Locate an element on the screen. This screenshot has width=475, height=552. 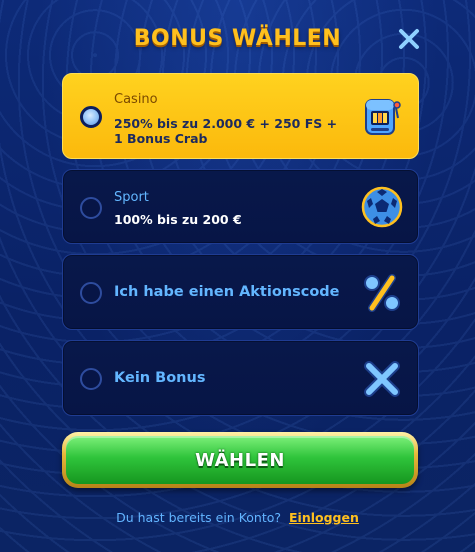
modal-header: BONUS WÄHLEN is located at coordinates (237, 42).